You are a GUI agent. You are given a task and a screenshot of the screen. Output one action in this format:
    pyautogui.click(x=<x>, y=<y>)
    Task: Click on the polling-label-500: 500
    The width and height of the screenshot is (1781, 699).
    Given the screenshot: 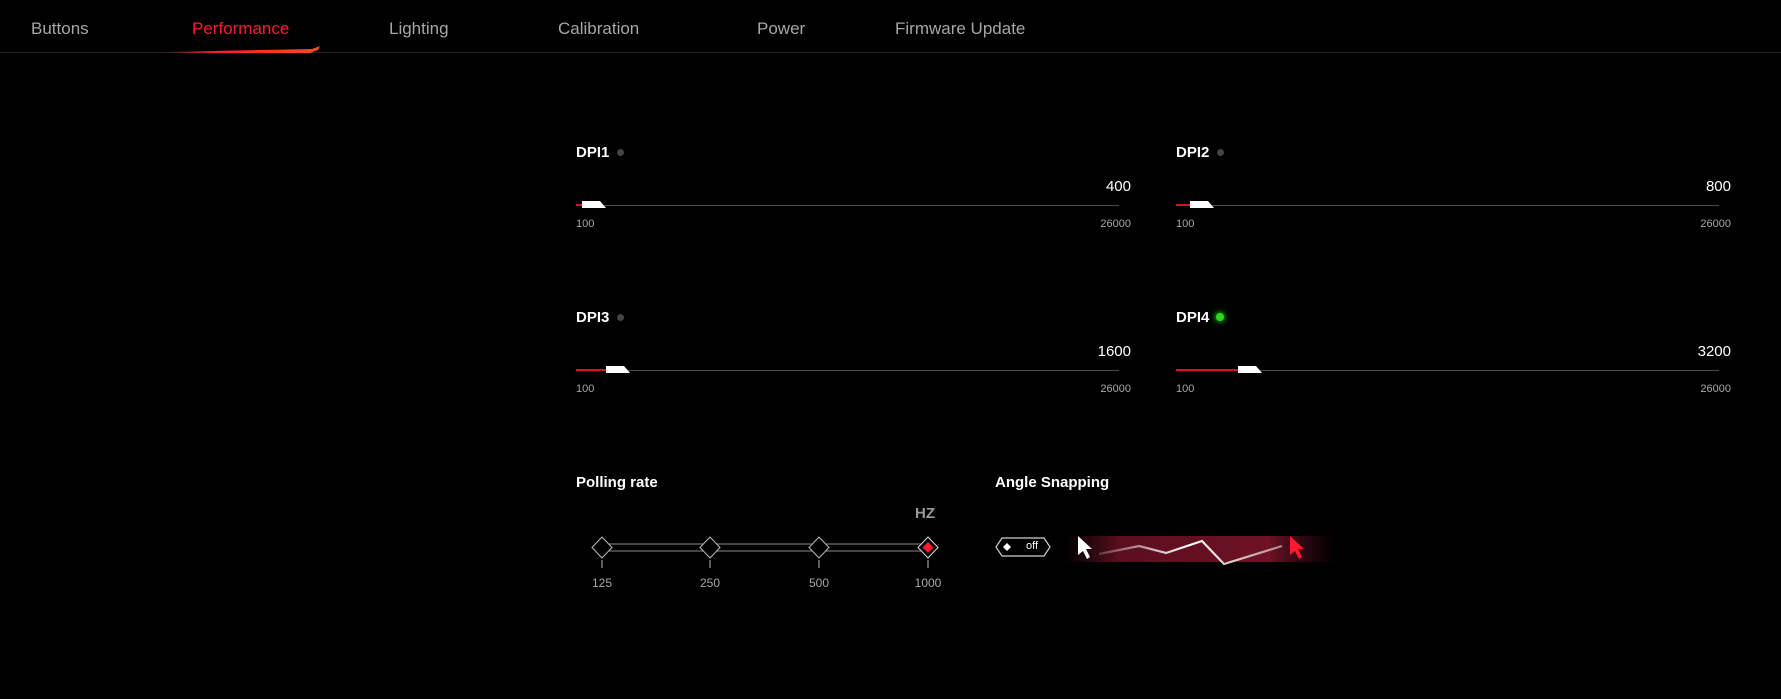 What is the action you would take?
    pyautogui.click(x=819, y=583)
    